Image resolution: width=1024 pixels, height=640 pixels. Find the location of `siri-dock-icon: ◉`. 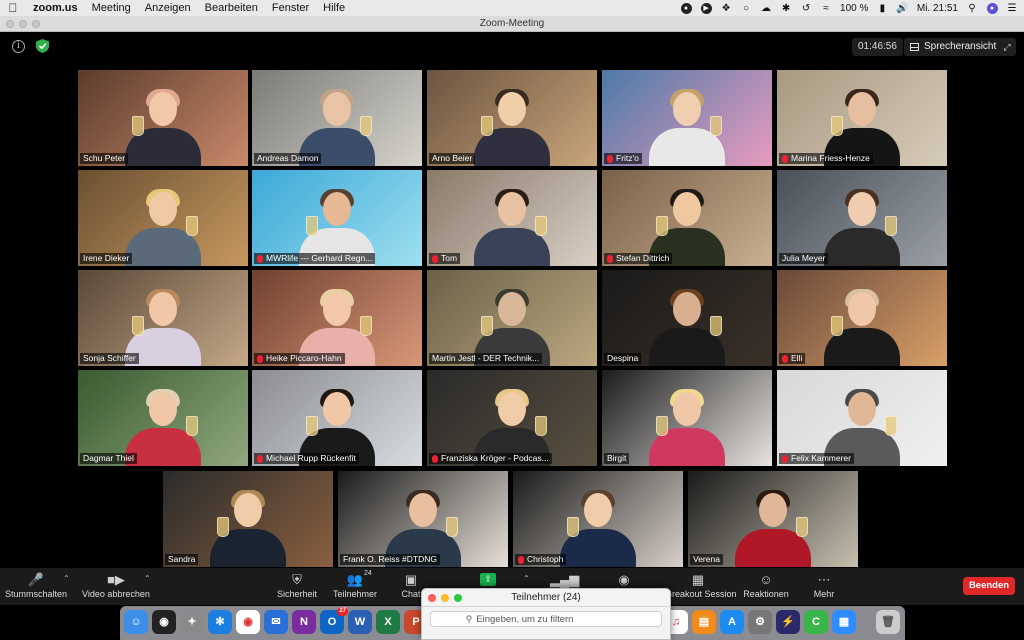

siri-dock-icon: ◉ is located at coordinates (164, 622).